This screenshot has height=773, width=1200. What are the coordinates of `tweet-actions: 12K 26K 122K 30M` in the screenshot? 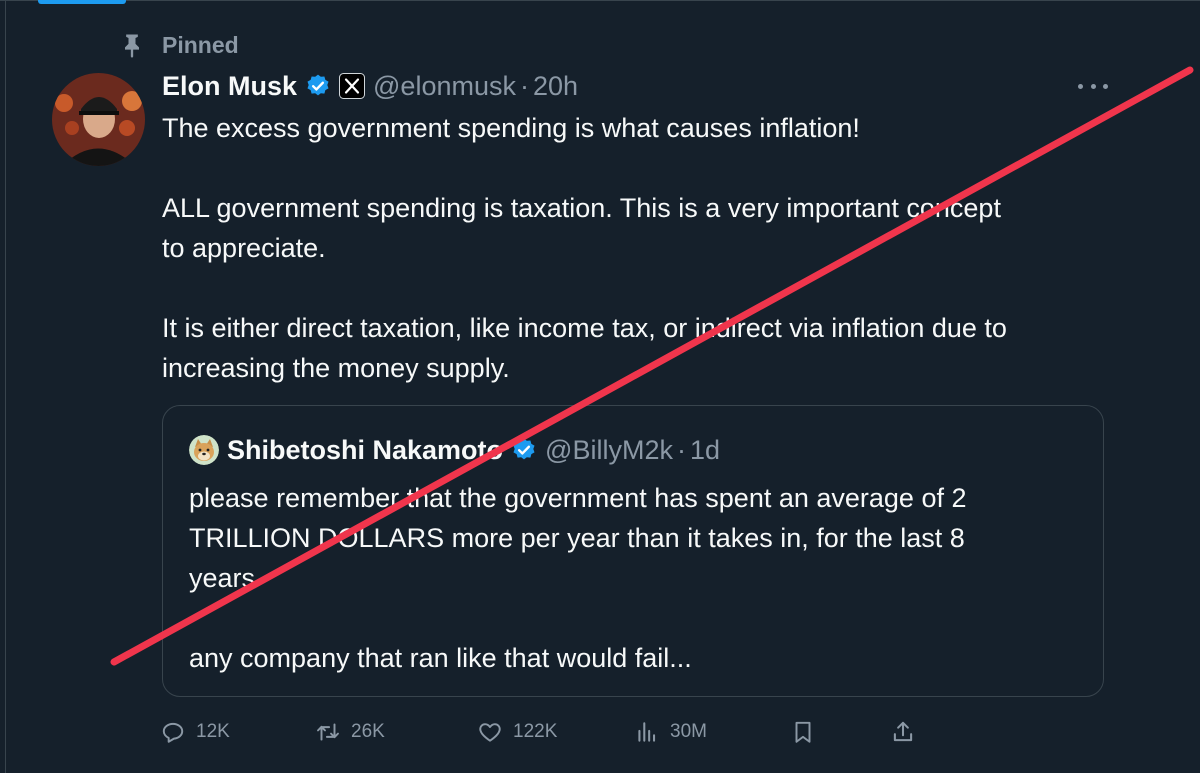 It's located at (540, 732).